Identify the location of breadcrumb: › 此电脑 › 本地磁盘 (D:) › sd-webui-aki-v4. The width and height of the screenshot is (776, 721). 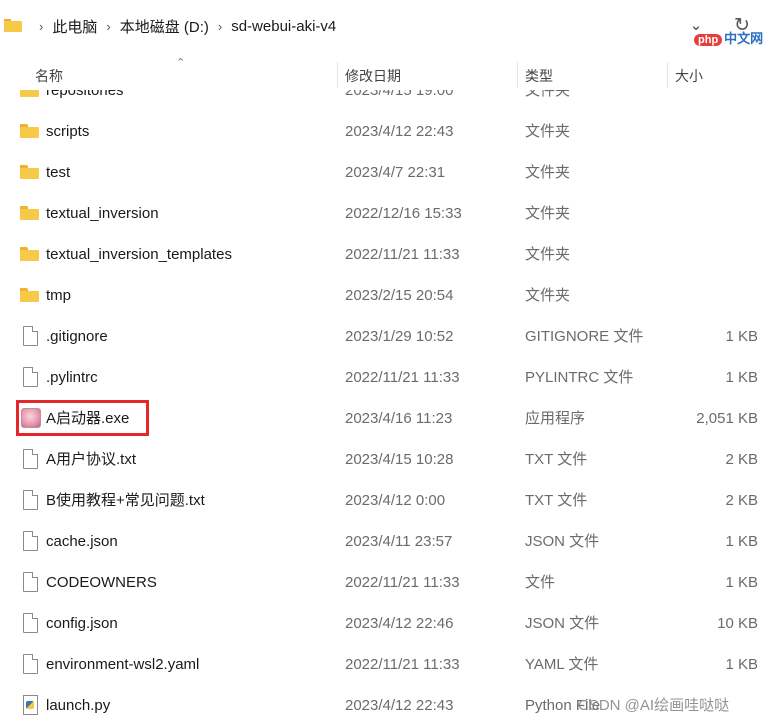
(183, 26).